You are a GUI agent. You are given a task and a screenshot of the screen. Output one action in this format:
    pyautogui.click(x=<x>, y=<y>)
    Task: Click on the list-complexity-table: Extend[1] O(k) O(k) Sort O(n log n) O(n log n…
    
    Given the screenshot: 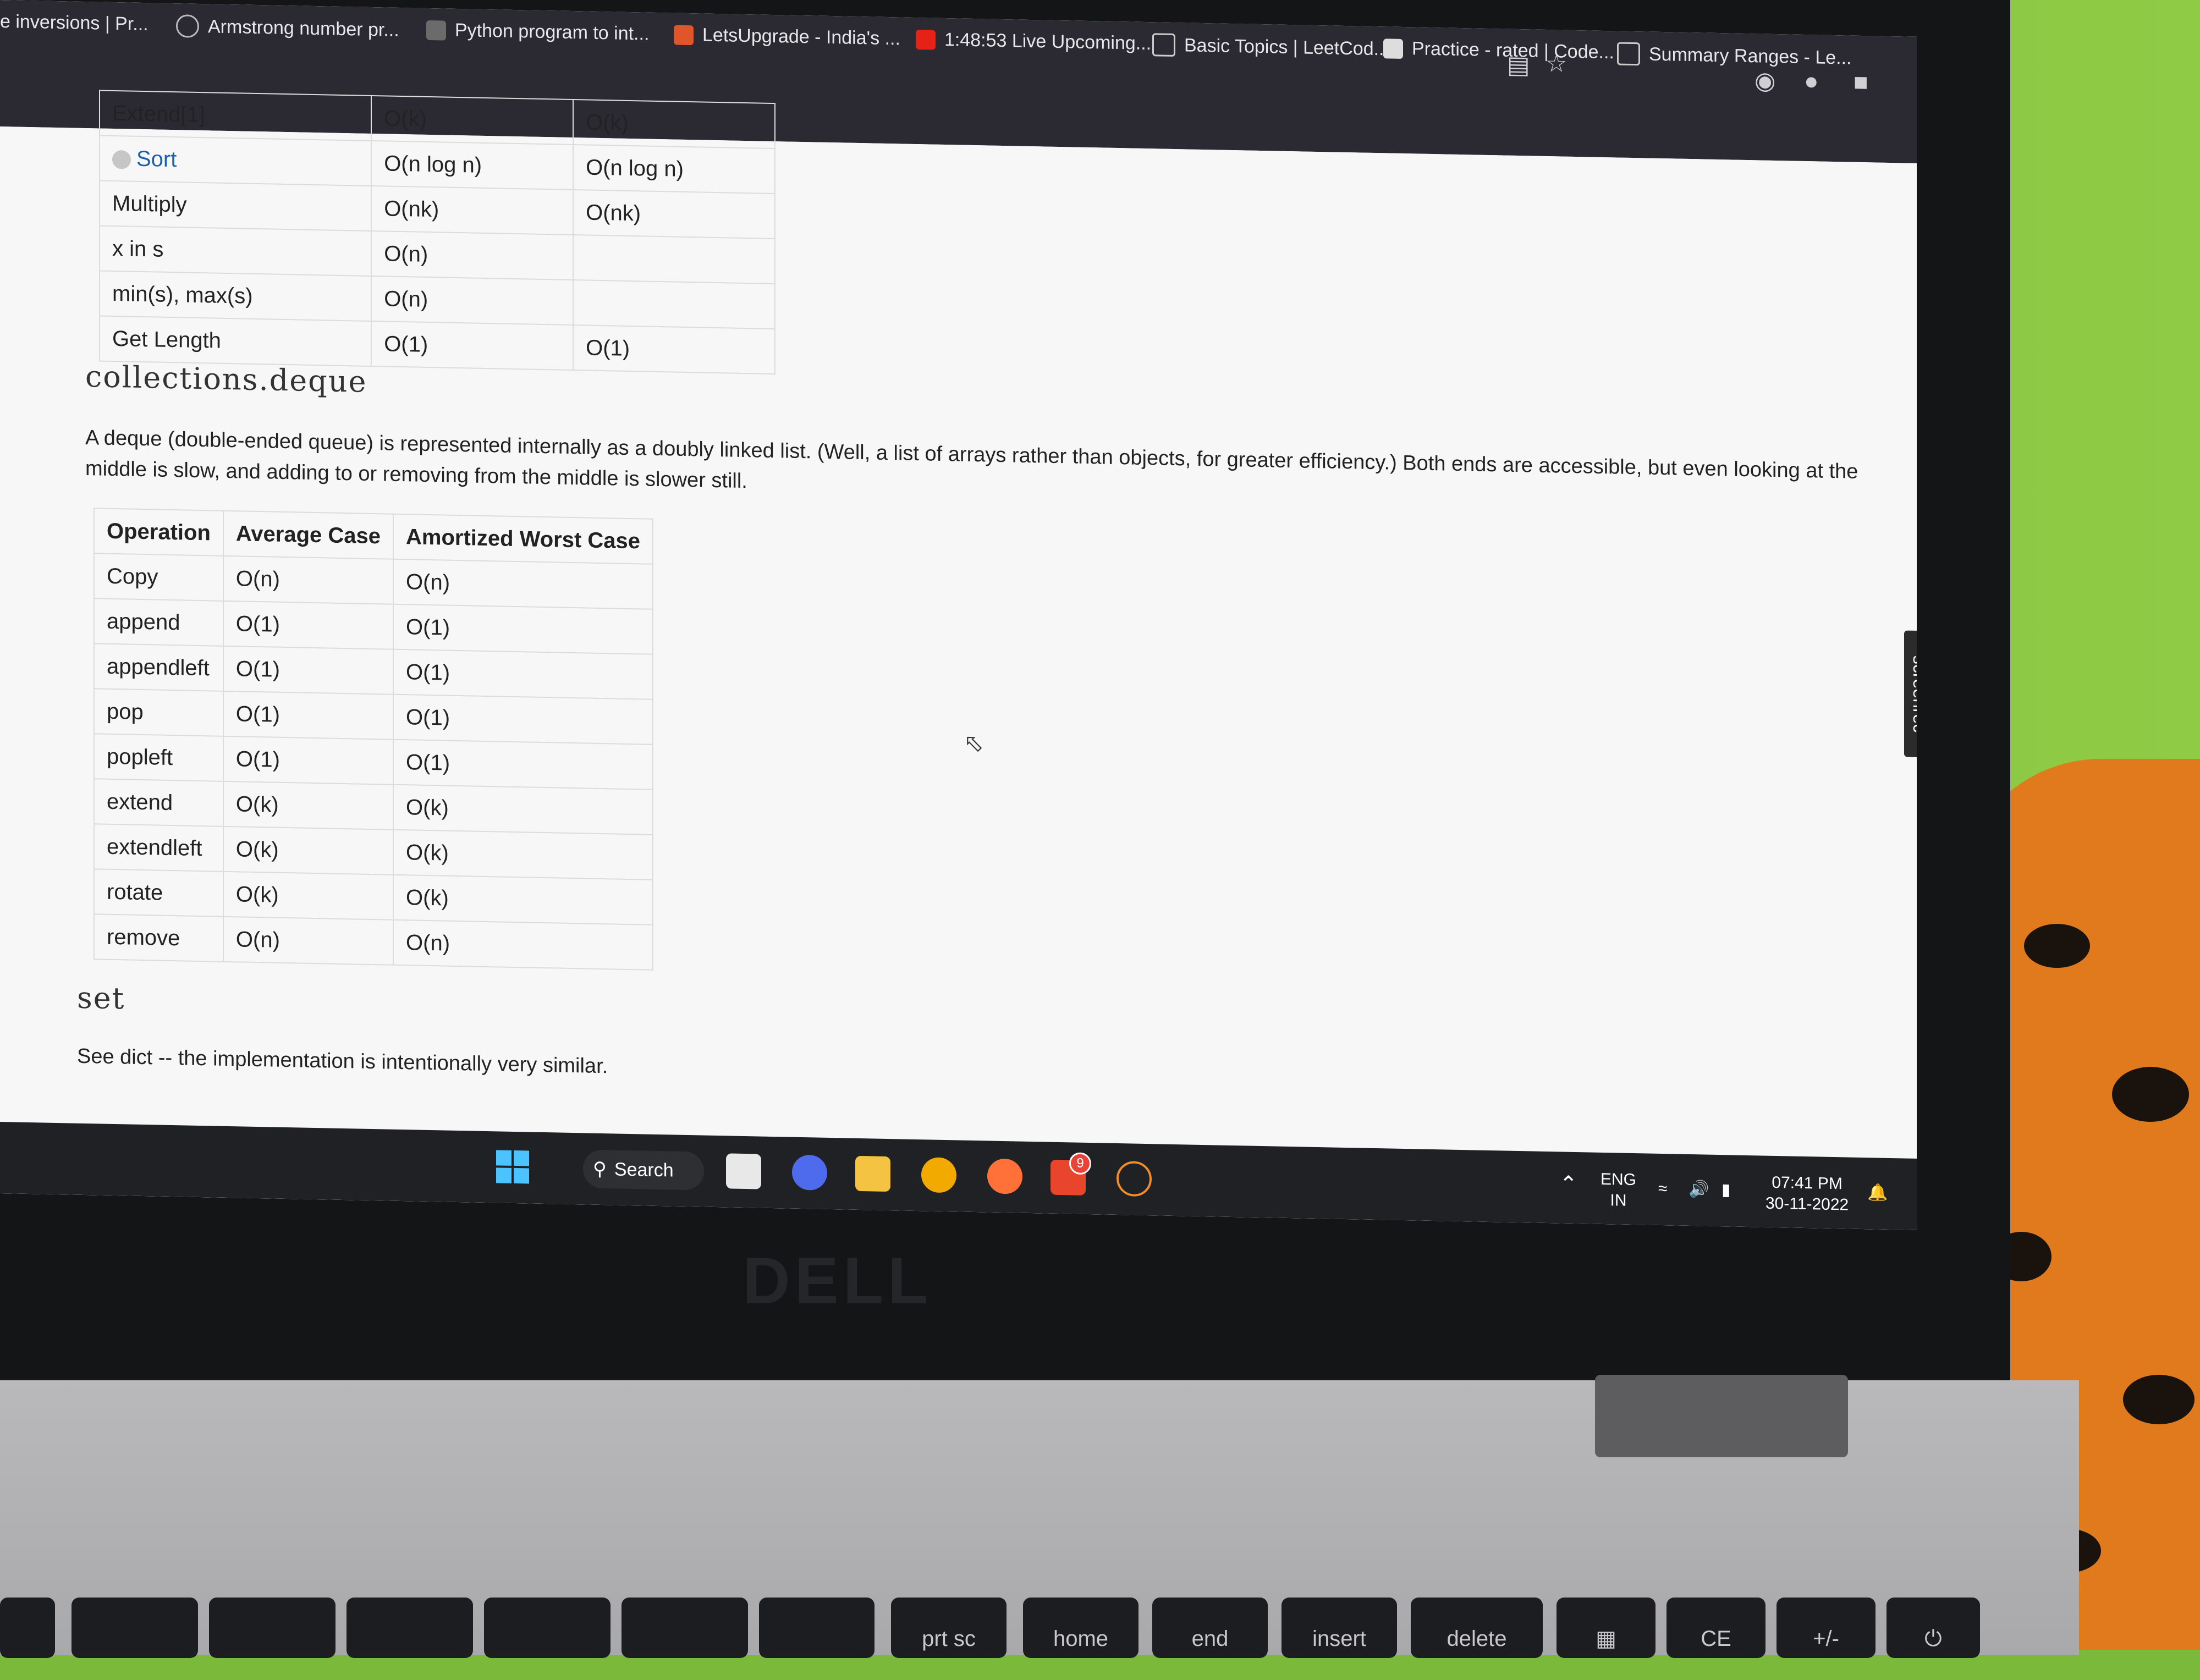 What is the action you would take?
    pyautogui.click(x=437, y=232)
    